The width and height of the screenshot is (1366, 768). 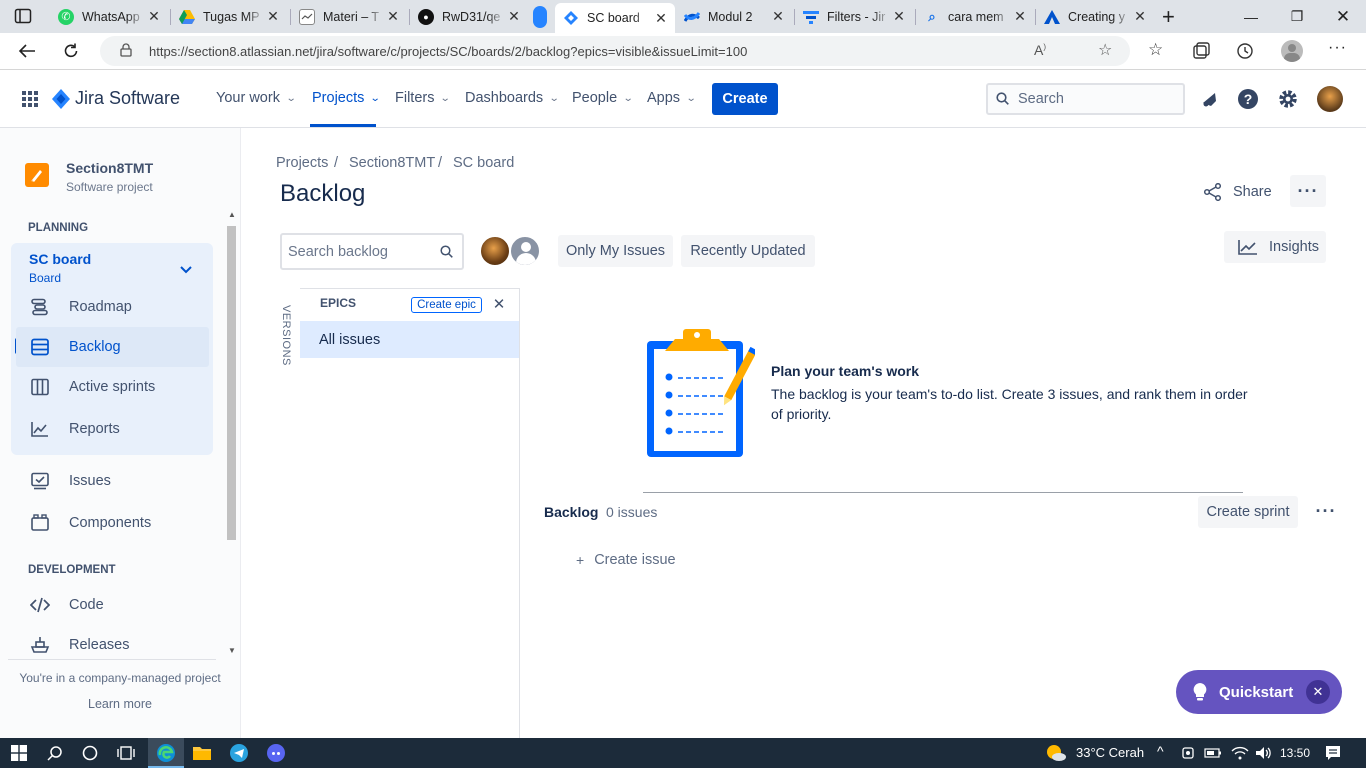 I want to click on more-actions-button: ···, so click(x=1308, y=191).